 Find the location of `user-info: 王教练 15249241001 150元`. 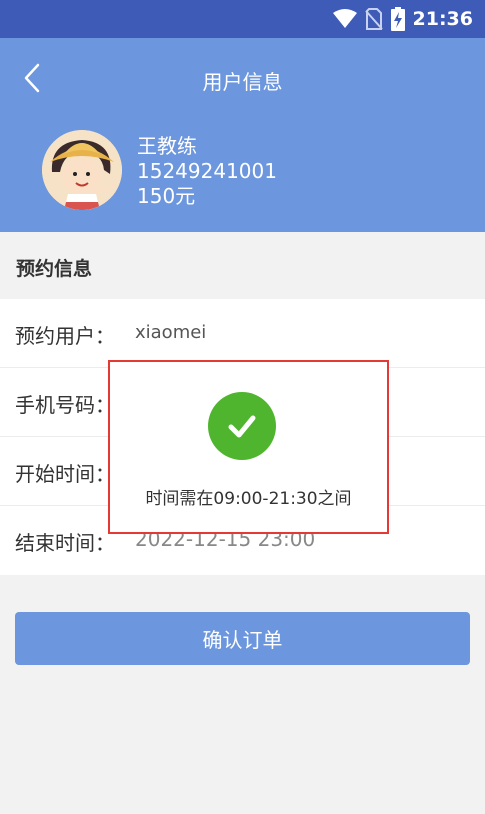

user-info: 王教练 15249241001 150元 is located at coordinates (207, 171).